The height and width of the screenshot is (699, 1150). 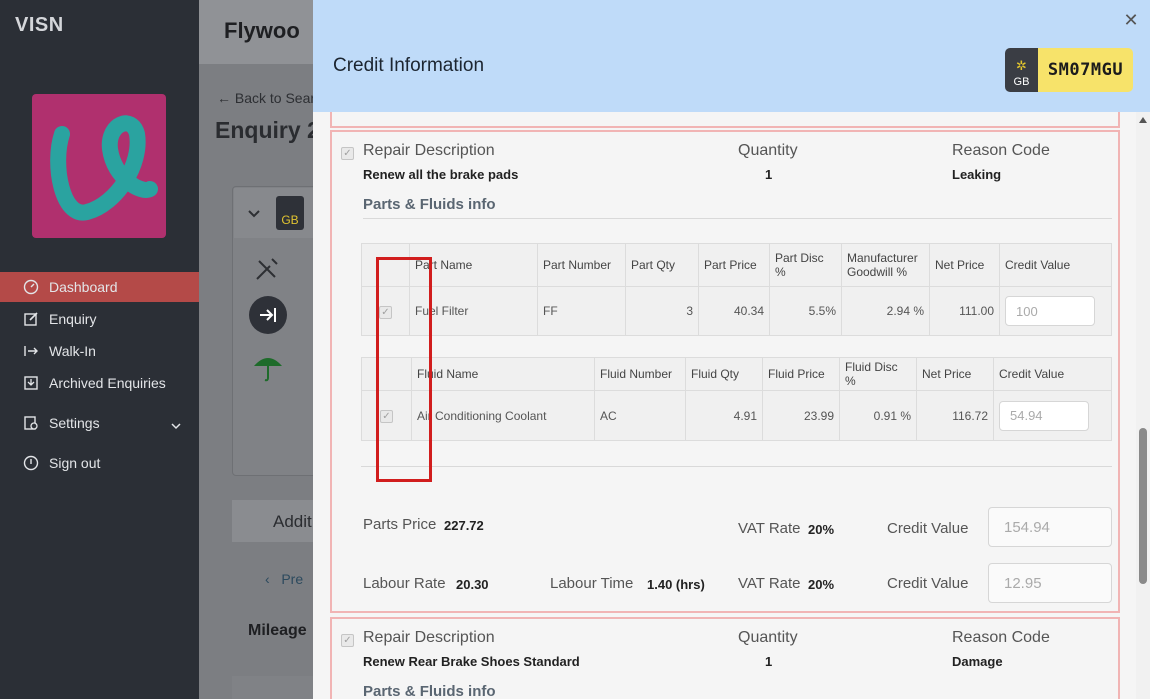 What do you see at coordinates (99, 351) in the screenshot?
I see `sidebar-item-walk-in: Walk-In` at bounding box center [99, 351].